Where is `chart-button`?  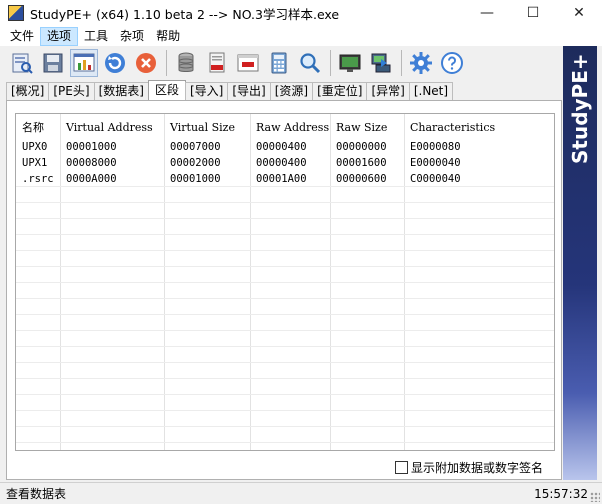 chart-button is located at coordinates (84, 63).